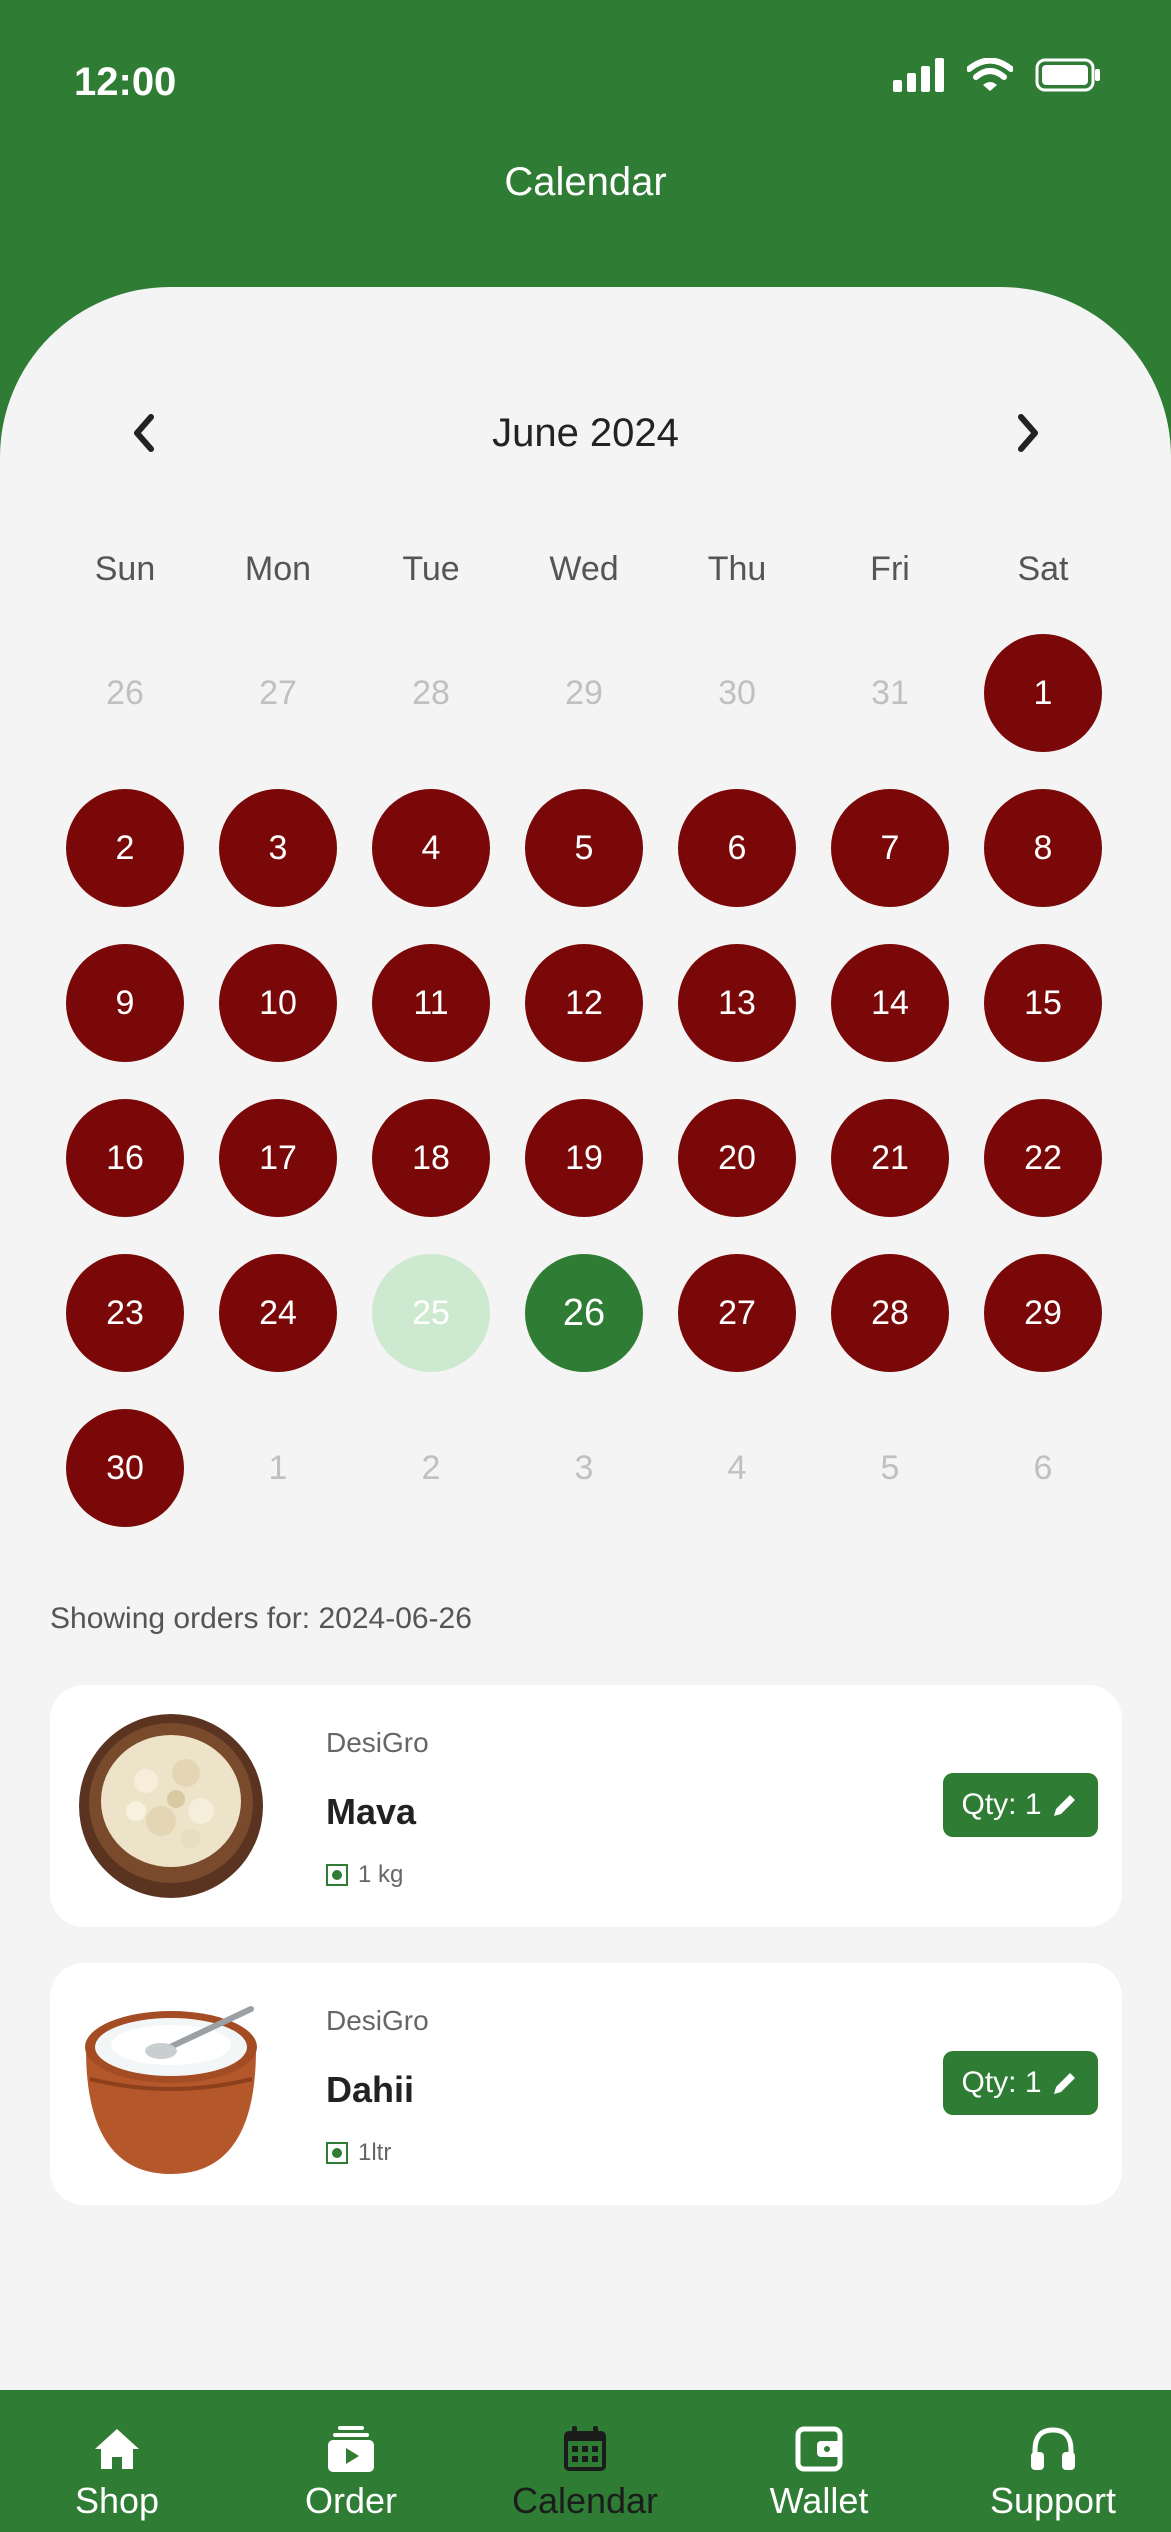 The width and height of the screenshot is (1171, 2532). Describe the element at coordinates (584, 1313) in the screenshot. I see `calendar-day: 26` at that location.